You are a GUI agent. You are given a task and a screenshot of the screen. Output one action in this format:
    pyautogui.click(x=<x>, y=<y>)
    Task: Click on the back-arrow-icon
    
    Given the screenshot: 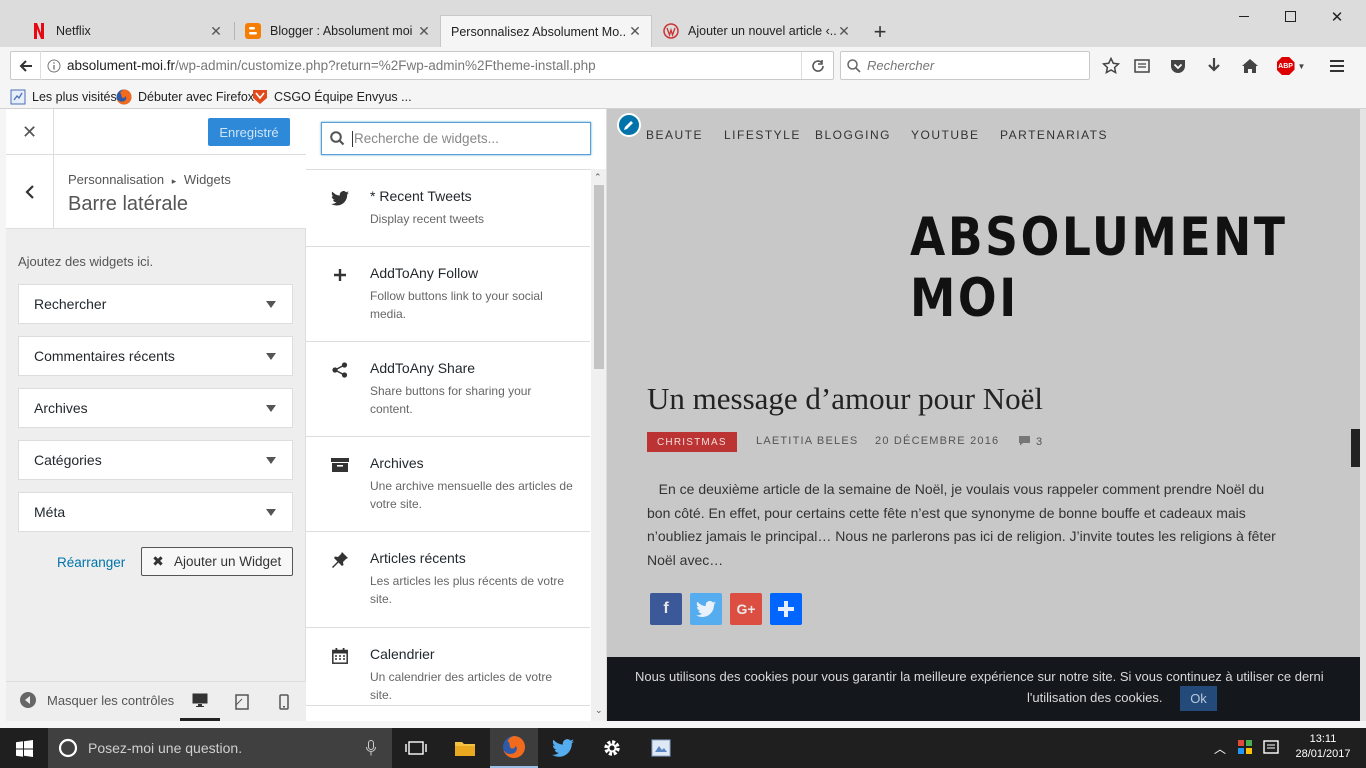 What is the action you would take?
    pyautogui.click(x=26, y=65)
    